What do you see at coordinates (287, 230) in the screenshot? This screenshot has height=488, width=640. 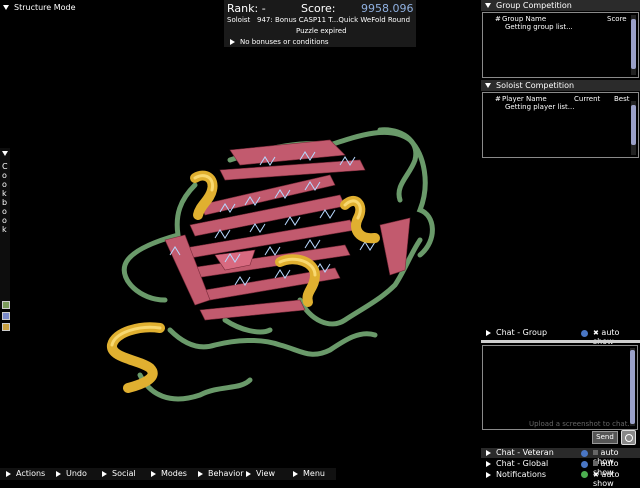 I see `protein-sheets` at bounding box center [287, 230].